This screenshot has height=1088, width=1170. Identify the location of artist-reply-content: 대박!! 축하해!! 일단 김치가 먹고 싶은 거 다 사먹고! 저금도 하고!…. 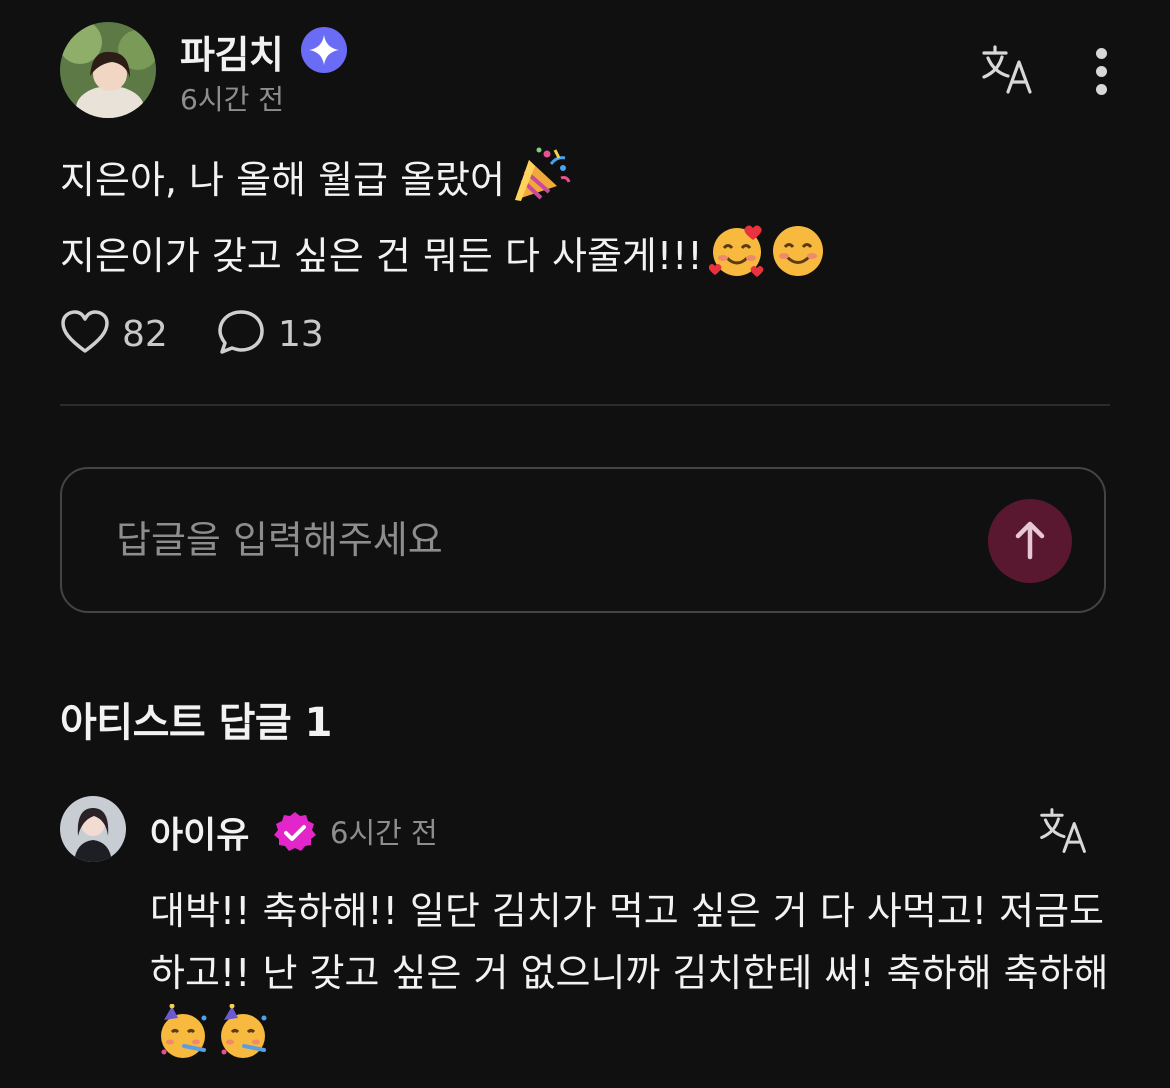
(630, 979).